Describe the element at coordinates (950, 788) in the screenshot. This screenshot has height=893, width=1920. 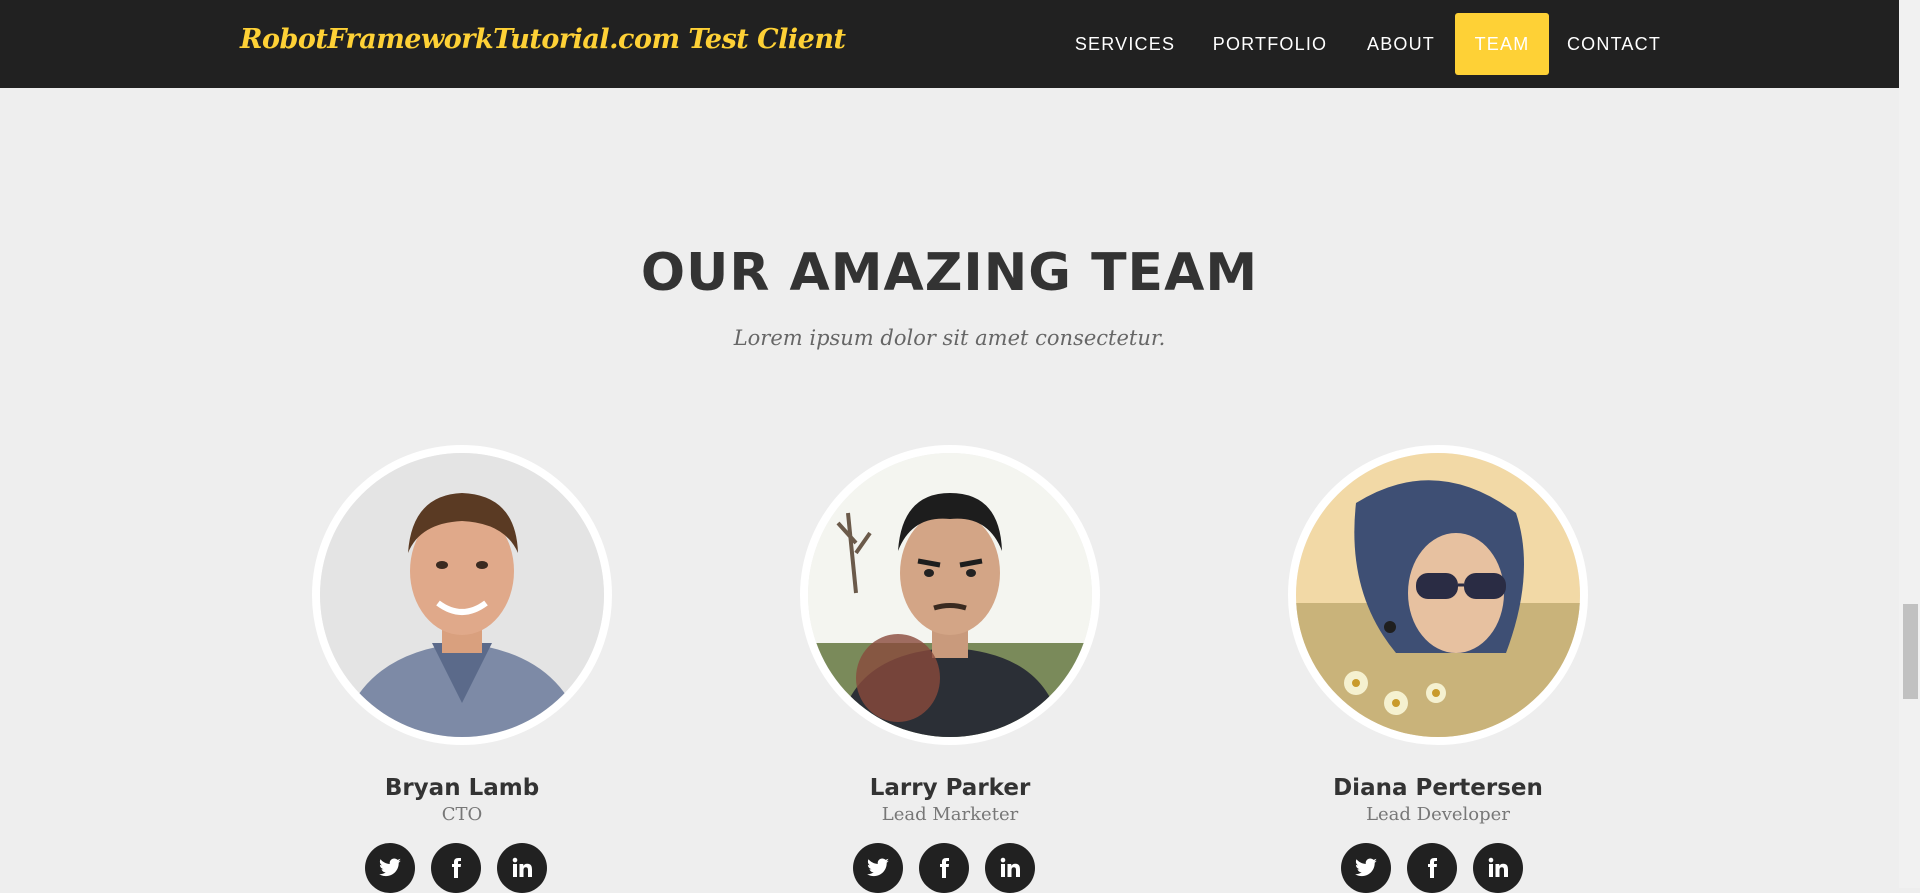
I see `member-name: Larry Parker` at that location.